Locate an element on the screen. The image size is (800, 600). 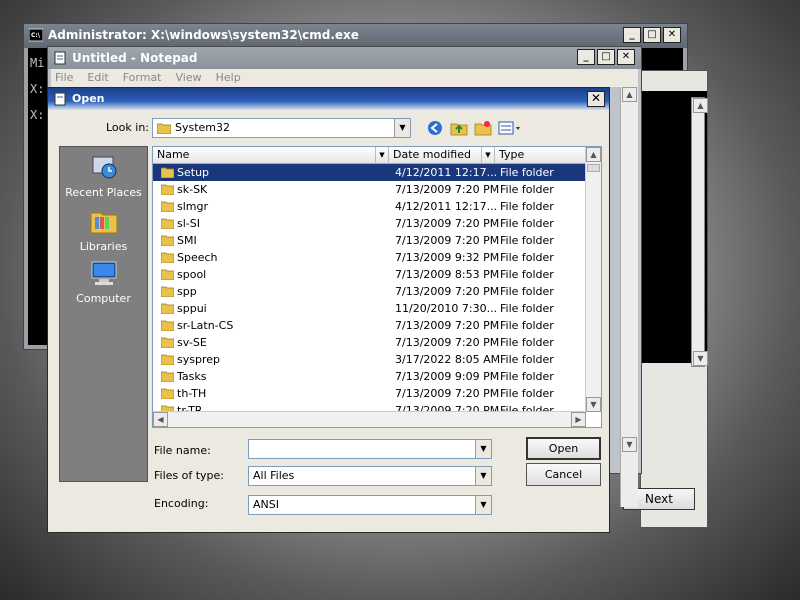
table-row: sv-SE 7/13/2009 7:20 PM File folder is located at coordinates (369, 342).